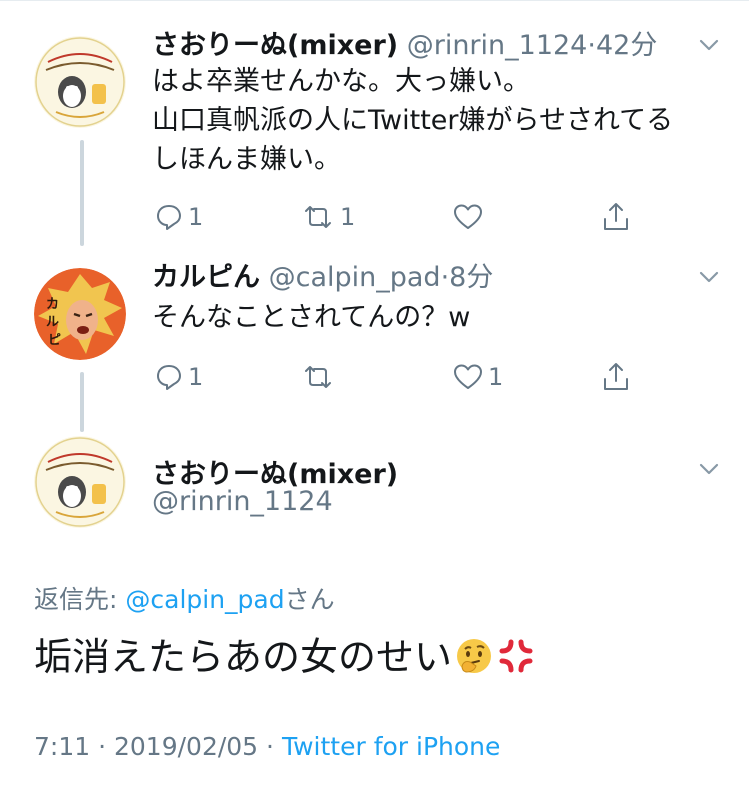 The image size is (749, 796). What do you see at coordinates (355, 277) in the screenshot?
I see `user-handle: @calpin_pad` at bounding box center [355, 277].